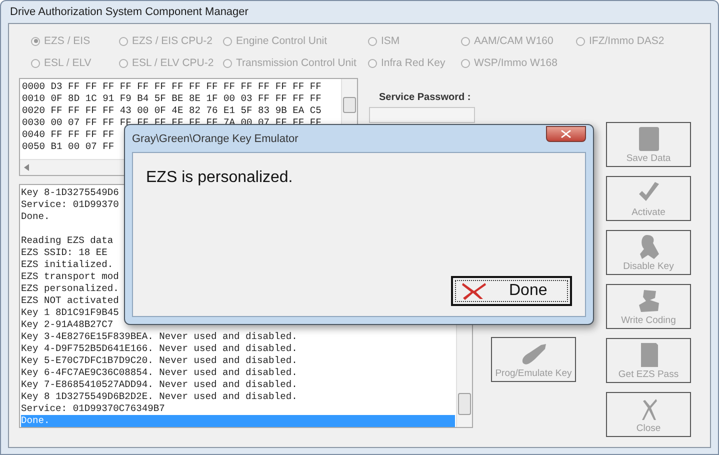  I want to click on log-line: Key 4-D9F752B5D641E166. Never used and disabled., so click(238, 349).